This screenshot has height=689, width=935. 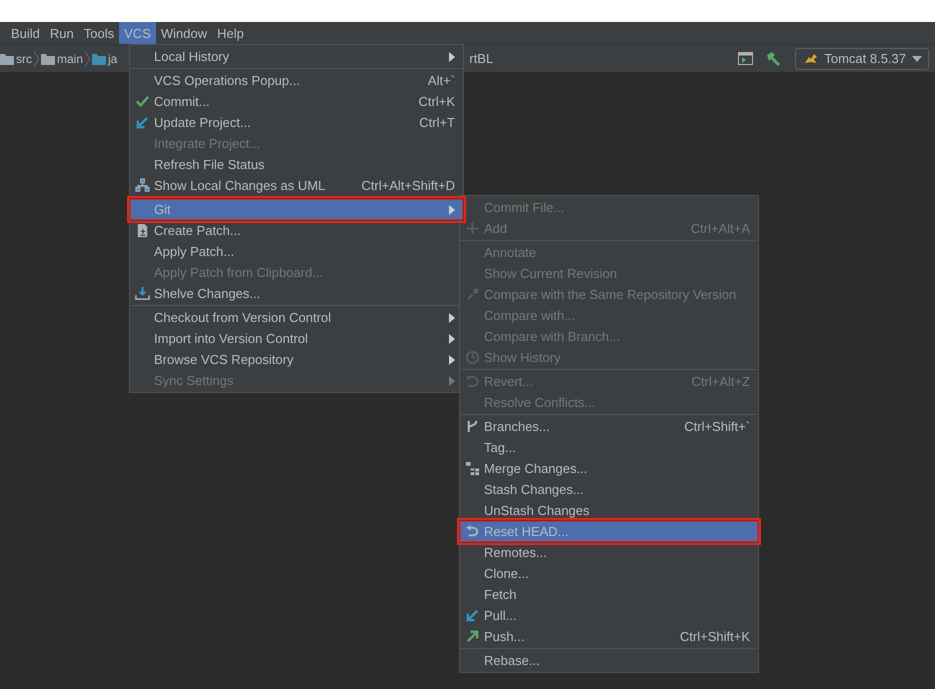 What do you see at coordinates (61, 33) in the screenshot?
I see `menu-title: Run` at bounding box center [61, 33].